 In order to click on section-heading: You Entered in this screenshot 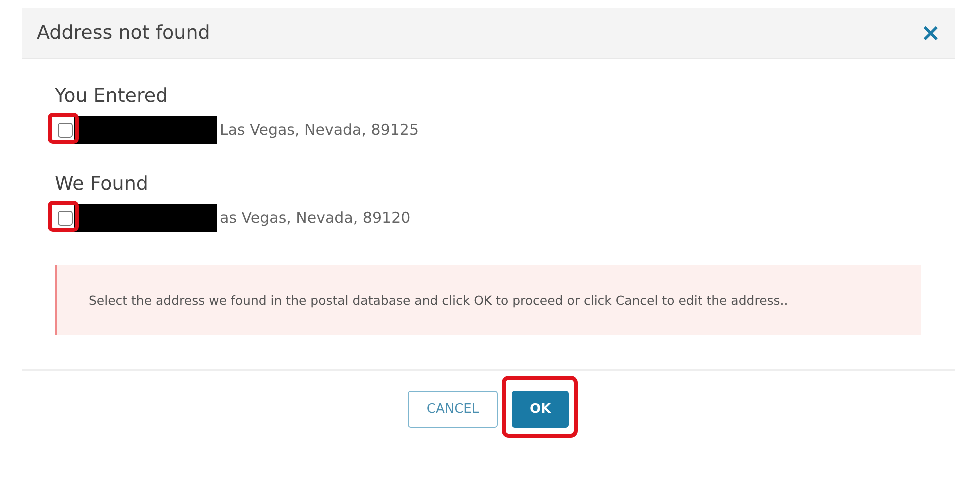, I will do `click(112, 96)`.